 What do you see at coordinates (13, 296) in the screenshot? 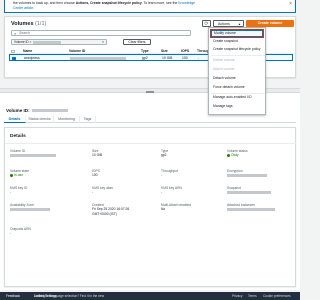
I see `feedback-link: Feedback` at bounding box center [13, 296].